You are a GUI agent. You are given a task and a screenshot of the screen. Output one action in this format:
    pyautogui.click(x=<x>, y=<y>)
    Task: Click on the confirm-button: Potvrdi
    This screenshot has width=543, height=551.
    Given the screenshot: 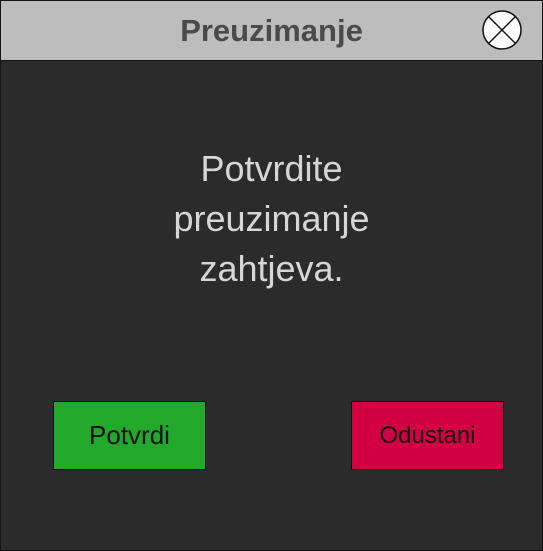 What is the action you would take?
    pyautogui.click(x=129, y=435)
    